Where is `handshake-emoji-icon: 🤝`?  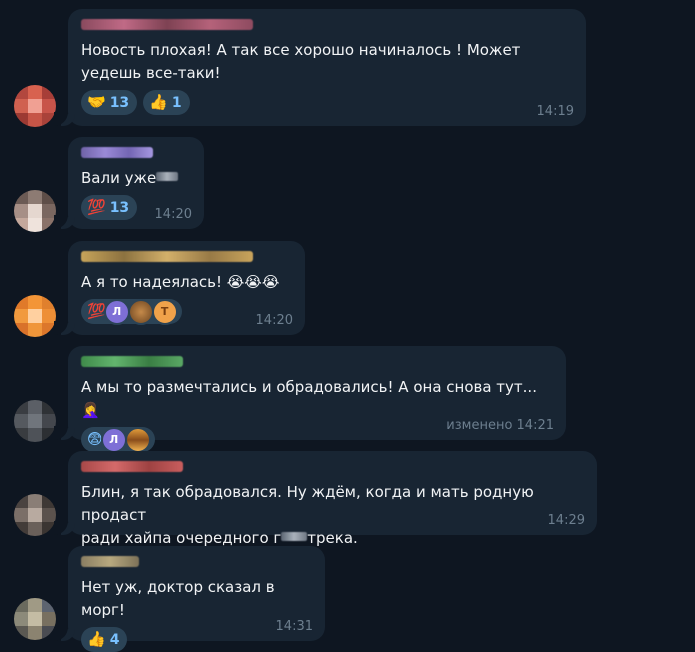
handshake-emoji-icon: 🤝 is located at coordinates (96, 102).